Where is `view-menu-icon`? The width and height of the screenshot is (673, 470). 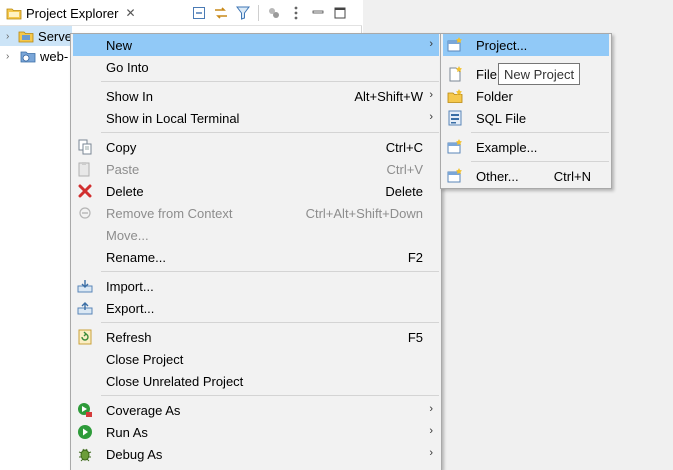 view-menu-icon is located at coordinates (296, 13).